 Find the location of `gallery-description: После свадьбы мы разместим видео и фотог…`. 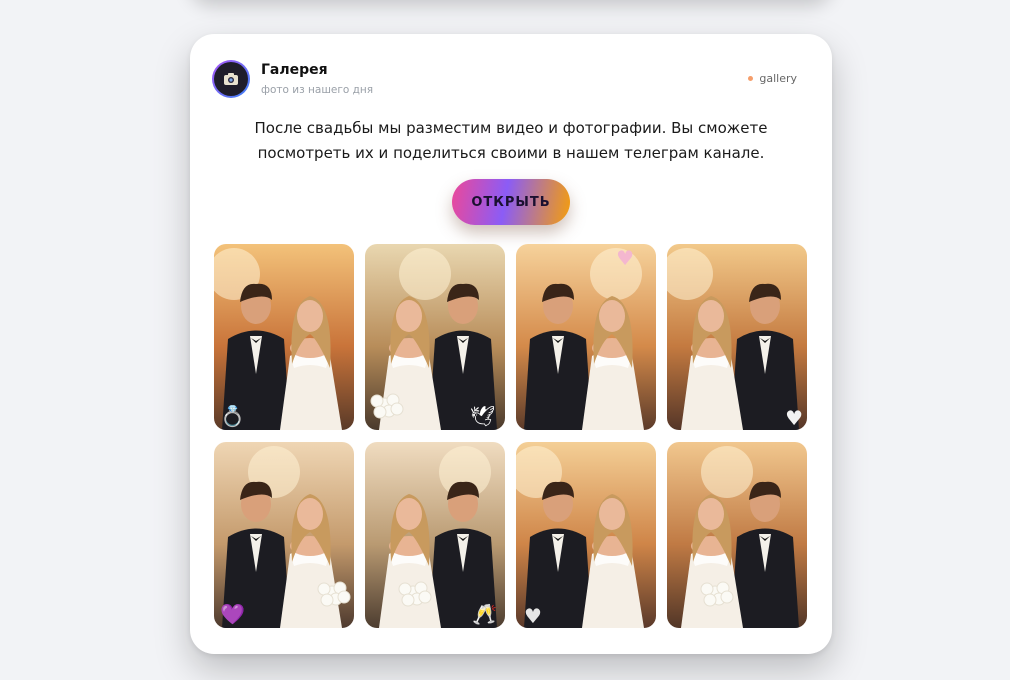

gallery-description: После свадьбы мы разместим видео и фотог… is located at coordinates (511, 140).